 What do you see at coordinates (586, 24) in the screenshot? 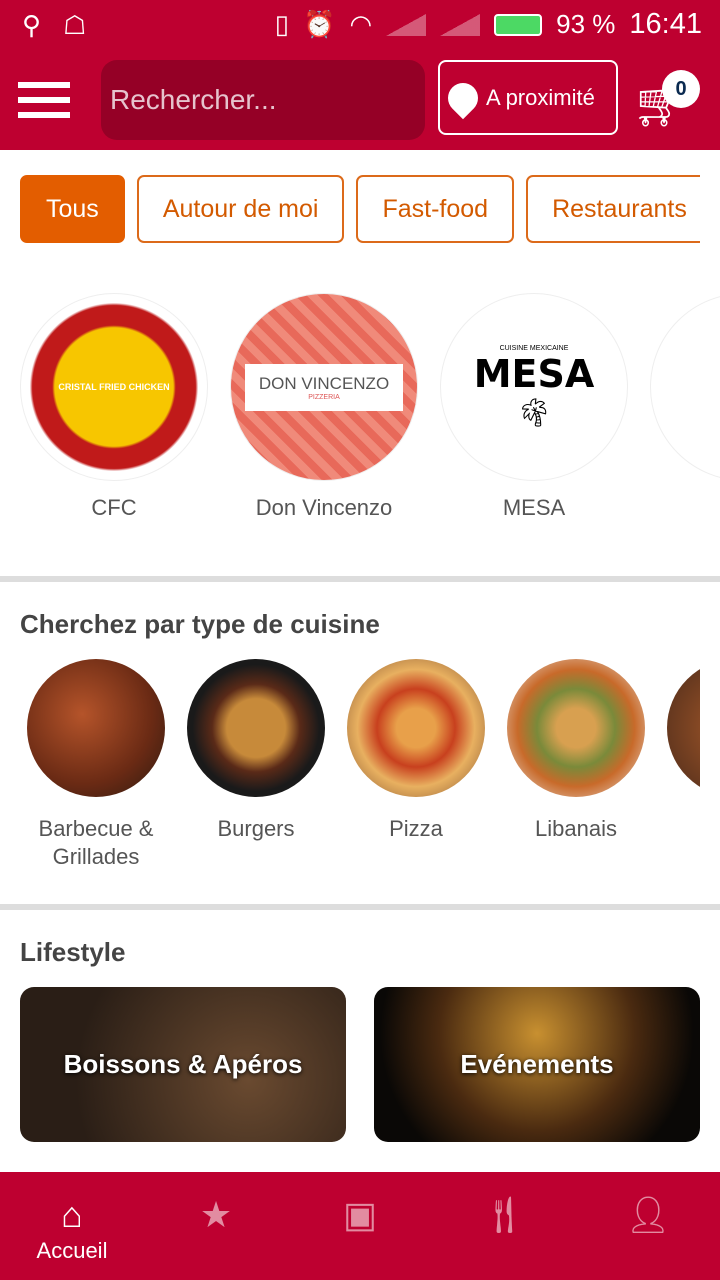
I see `battery-level: 93 %` at bounding box center [586, 24].